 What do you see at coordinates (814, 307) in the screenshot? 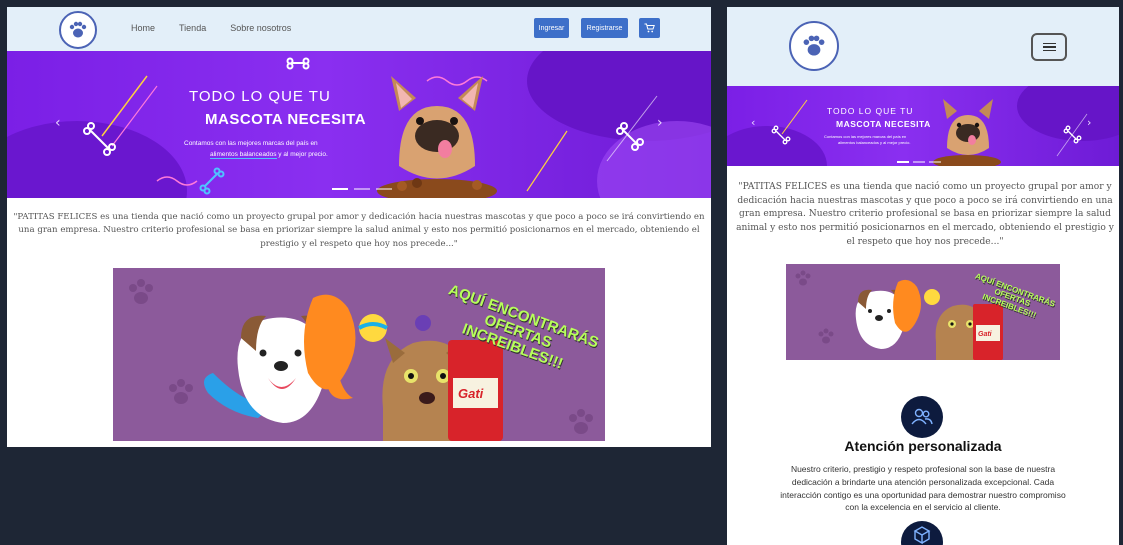
I see `paw-print-icon` at bounding box center [814, 307].